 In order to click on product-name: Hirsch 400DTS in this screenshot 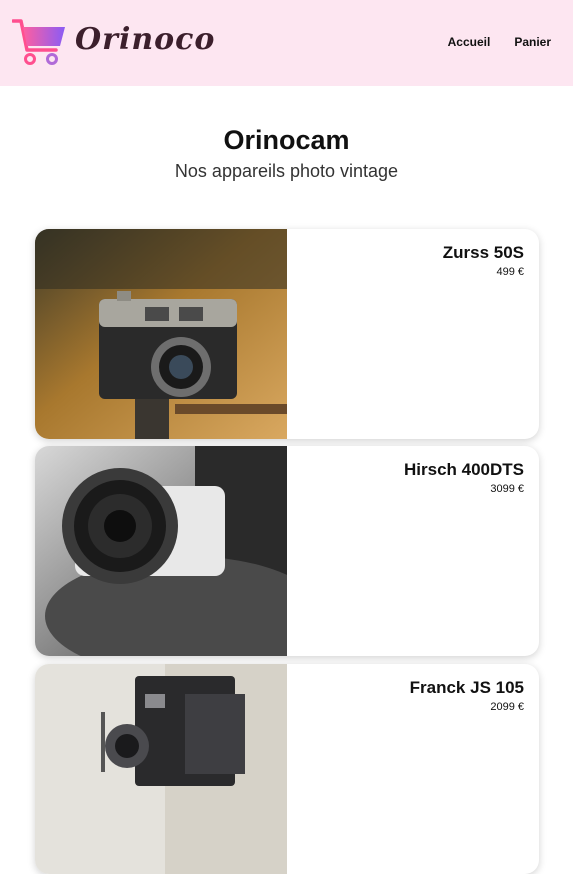, I will do `click(464, 469)`.